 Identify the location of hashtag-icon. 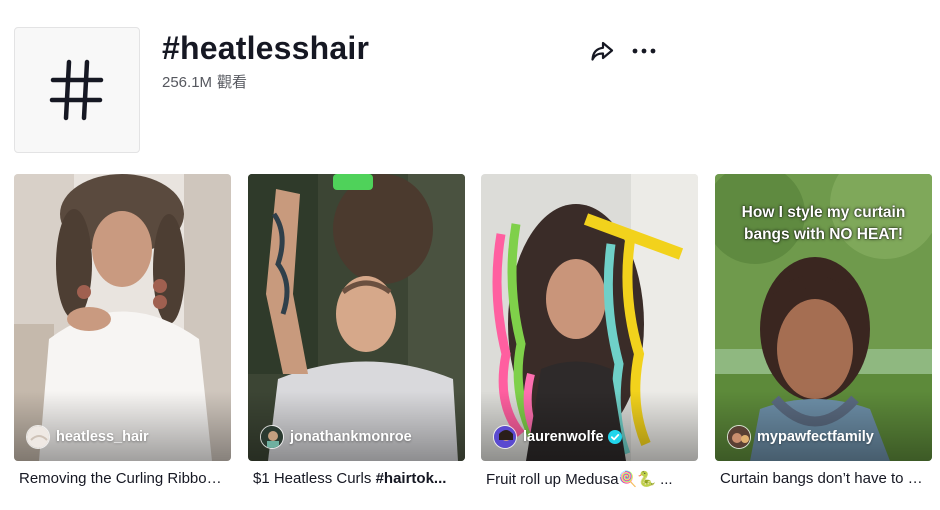
(76, 90).